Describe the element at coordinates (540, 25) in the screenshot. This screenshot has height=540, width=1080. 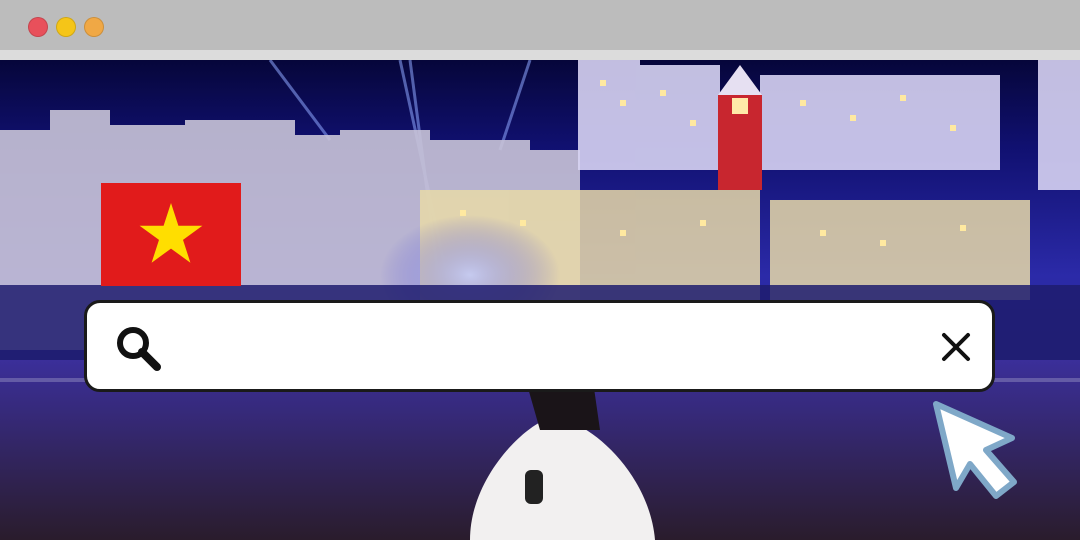
I see `window-titlebar` at that location.